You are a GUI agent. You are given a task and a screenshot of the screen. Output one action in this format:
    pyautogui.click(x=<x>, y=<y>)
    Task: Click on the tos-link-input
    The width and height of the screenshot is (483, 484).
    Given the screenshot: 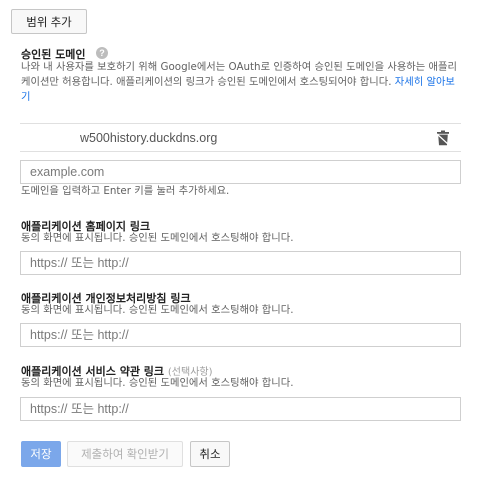 What is the action you would take?
    pyautogui.click(x=240, y=409)
    